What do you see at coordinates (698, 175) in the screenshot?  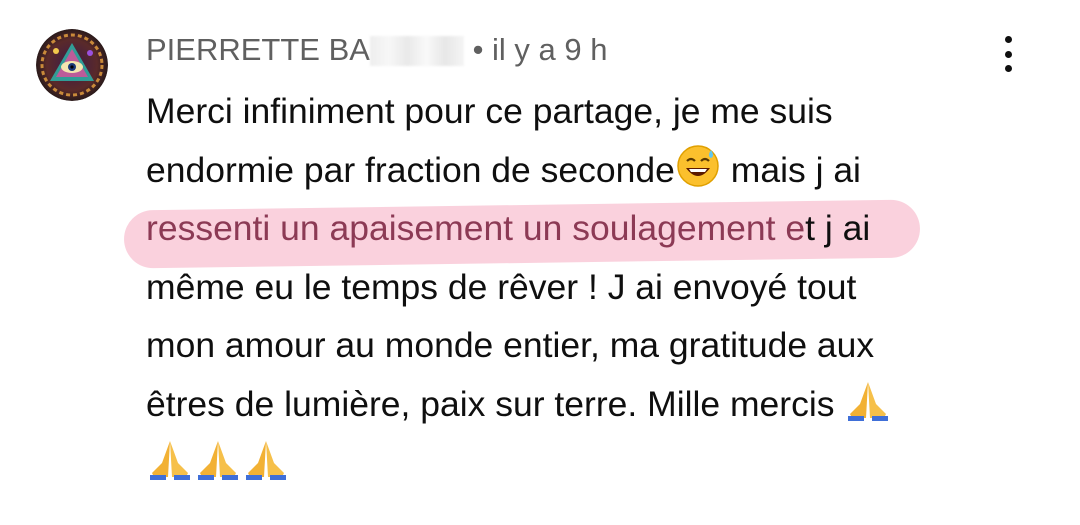 I see `grinning-face-with-sweat-emoji-icon` at bounding box center [698, 175].